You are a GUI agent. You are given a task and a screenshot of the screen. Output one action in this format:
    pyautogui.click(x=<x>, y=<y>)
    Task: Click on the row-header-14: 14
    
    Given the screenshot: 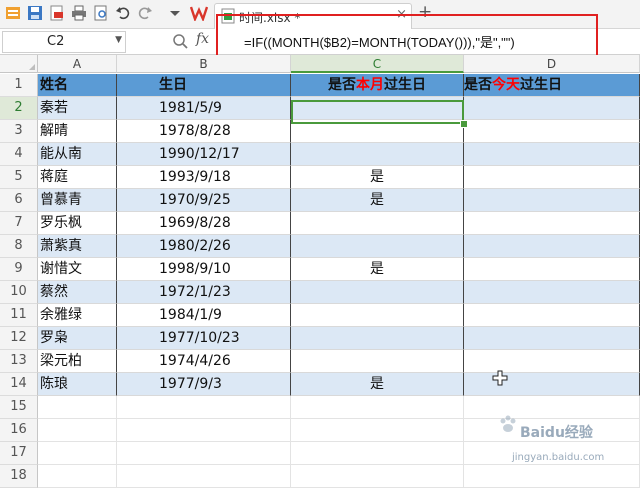 What is the action you would take?
    pyautogui.click(x=19, y=384)
    